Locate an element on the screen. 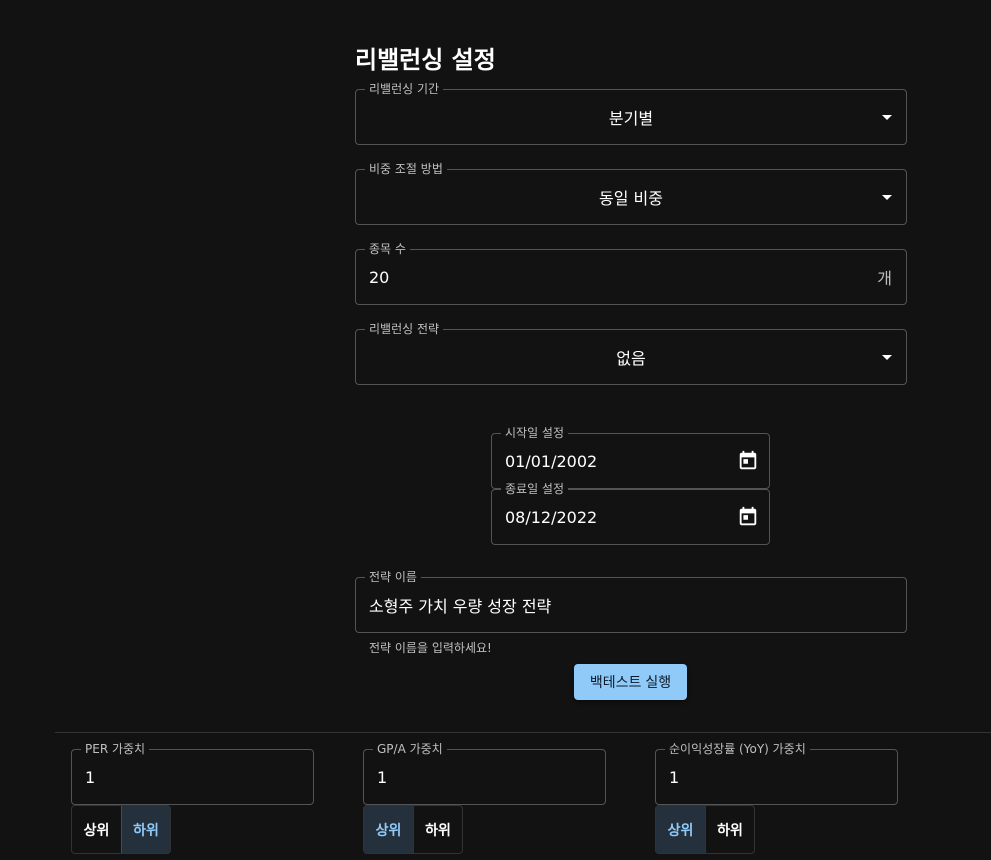  rebalancing-period-value: 분기별 is located at coordinates (631, 118).